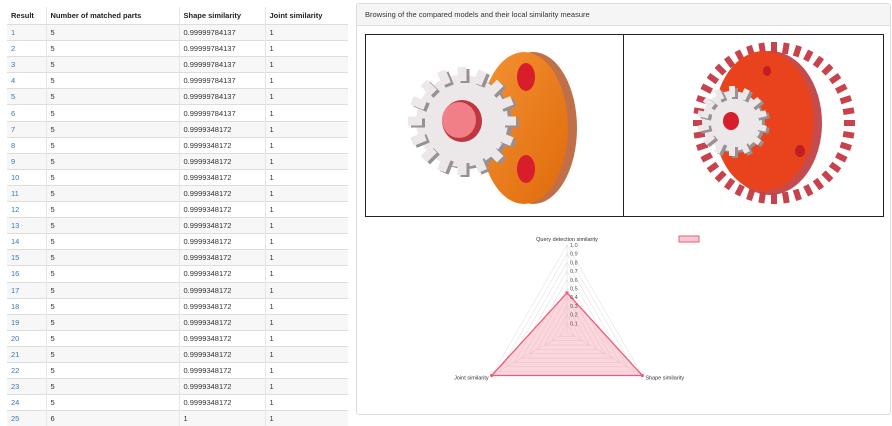 The image size is (892, 426). I want to click on table-row: 2350.99993481721, so click(177, 387).